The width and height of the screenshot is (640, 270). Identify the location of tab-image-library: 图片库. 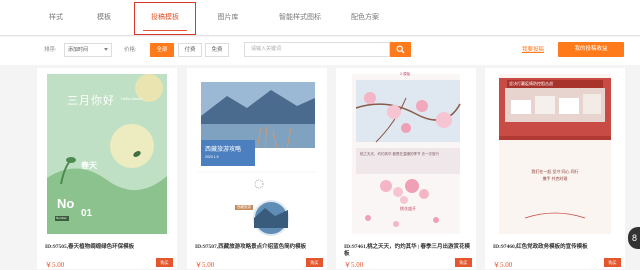
(228, 17).